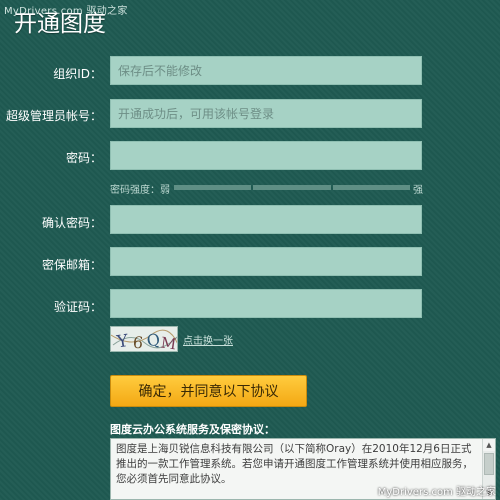 The image size is (500, 500). I want to click on security-email-label: 密保邮箱：, so click(71, 265).